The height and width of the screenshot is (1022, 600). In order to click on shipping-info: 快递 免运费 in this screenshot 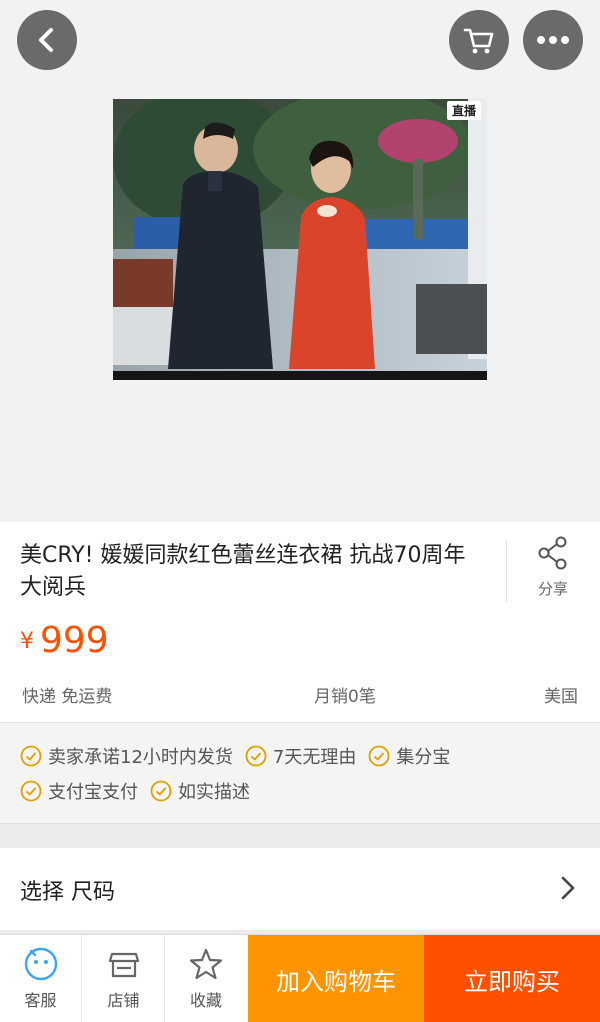, I will do `click(67, 697)`.